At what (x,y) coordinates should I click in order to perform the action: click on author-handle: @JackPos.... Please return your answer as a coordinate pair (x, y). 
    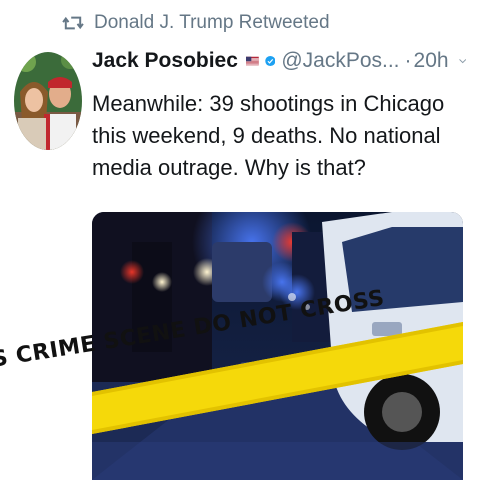
    Looking at the image, I should click on (340, 61).